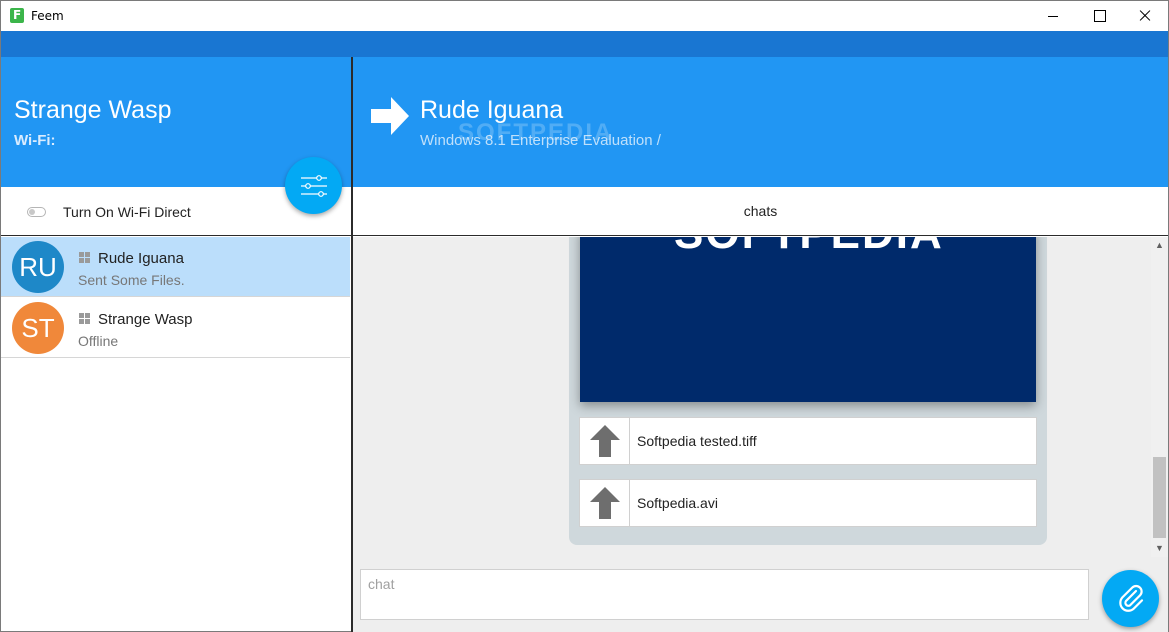 This screenshot has width=1169, height=632. I want to click on settings-button, so click(313, 185).